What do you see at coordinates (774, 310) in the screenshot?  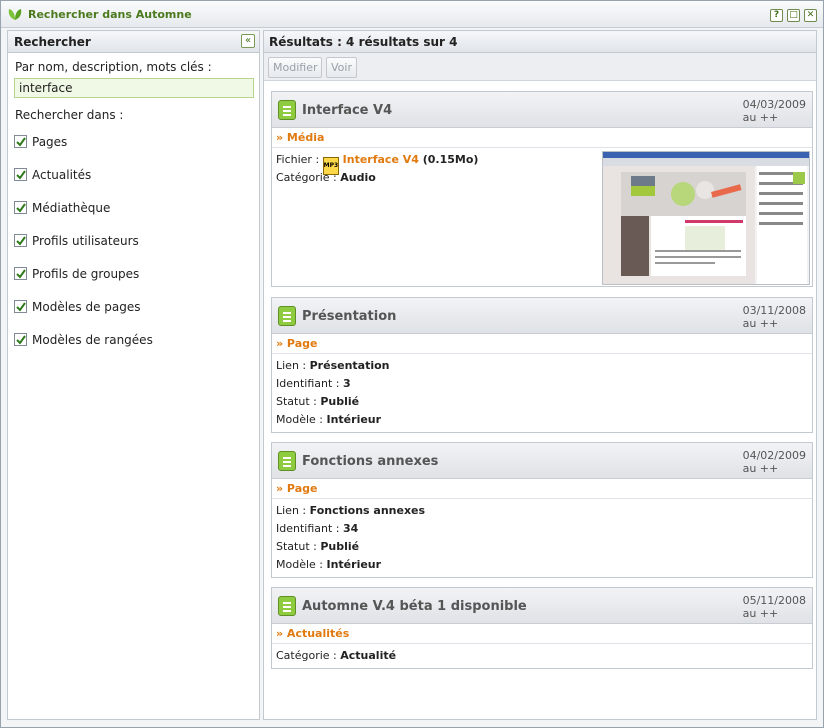 I see `result-date-start: 03/11/2008` at bounding box center [774, 310].